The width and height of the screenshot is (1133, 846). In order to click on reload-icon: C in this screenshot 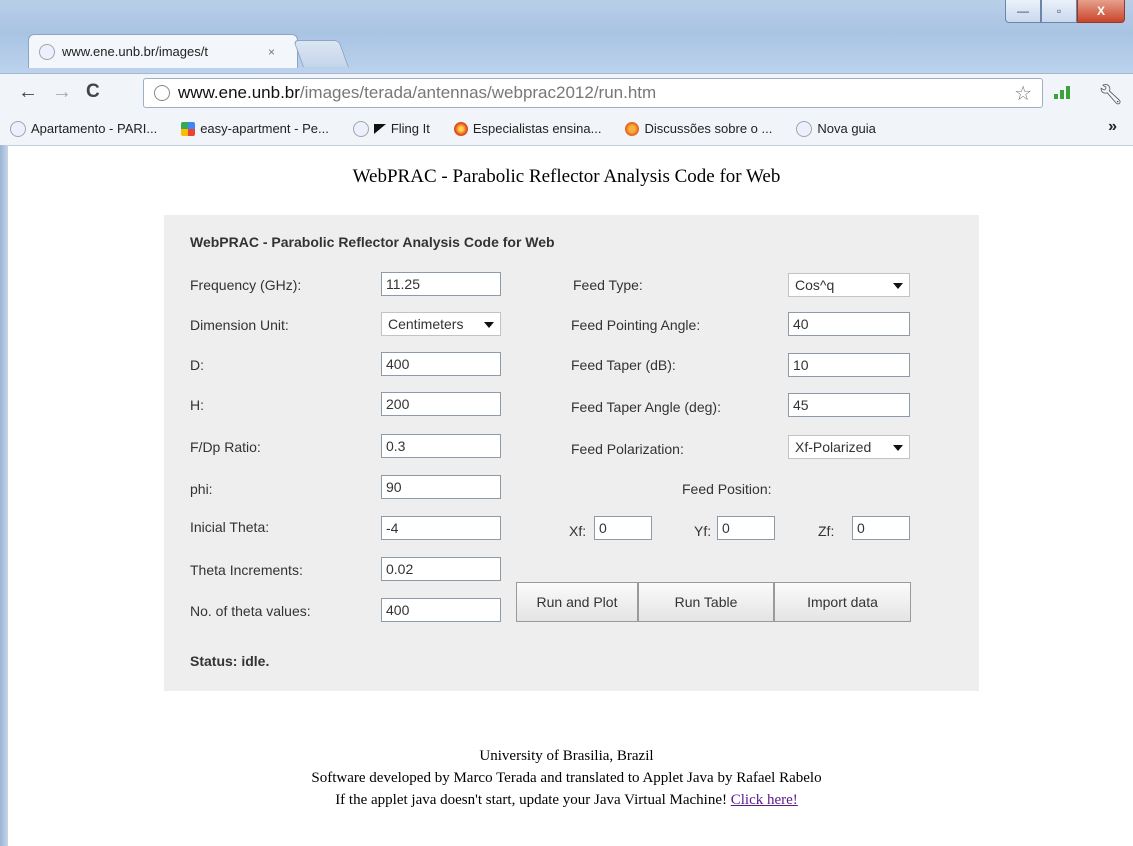, I will do `click(93, 92)`.